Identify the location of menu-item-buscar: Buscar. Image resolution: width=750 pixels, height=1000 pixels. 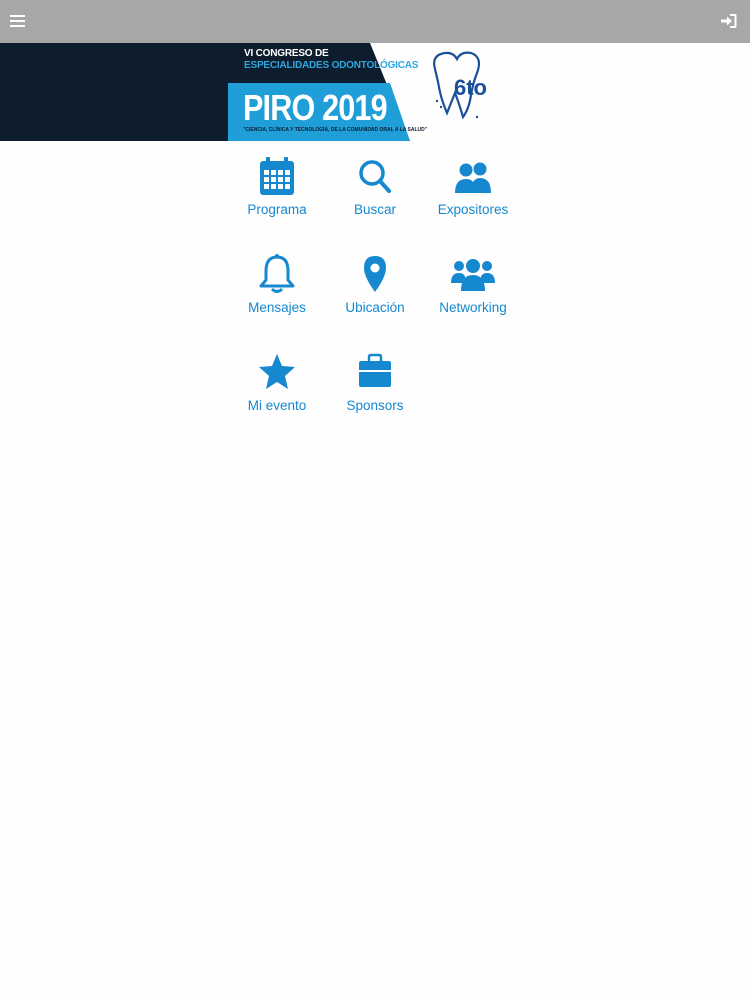
(375, 195).